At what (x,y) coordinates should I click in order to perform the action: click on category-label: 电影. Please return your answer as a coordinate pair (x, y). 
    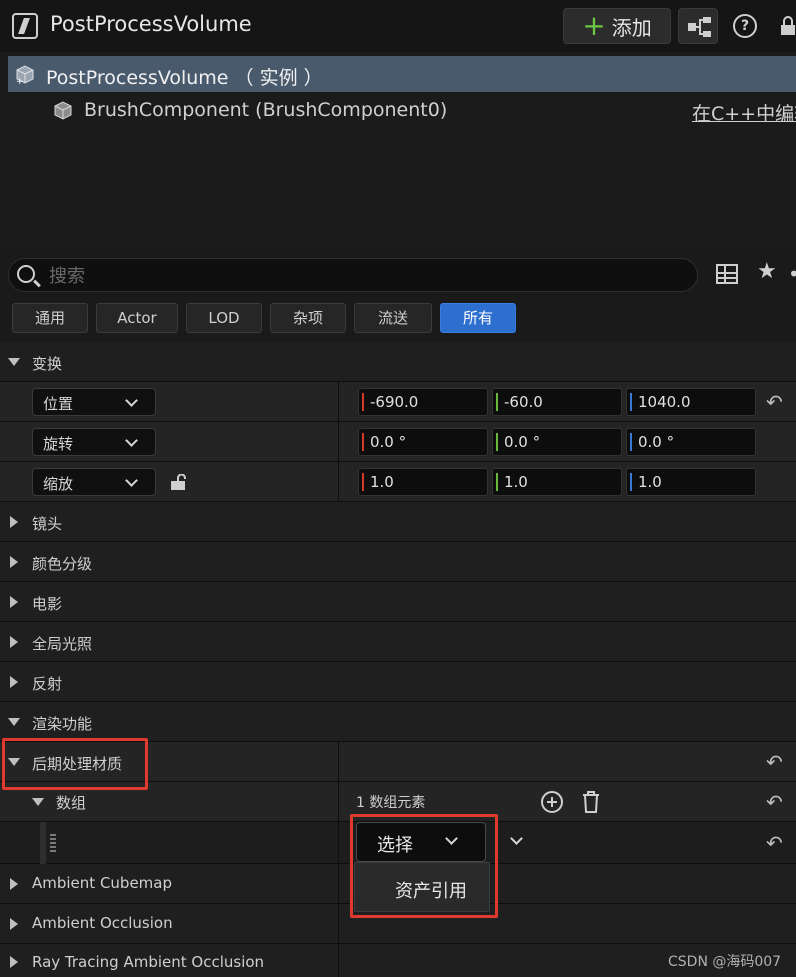
    Looking at the image, I should click on (47, 604).